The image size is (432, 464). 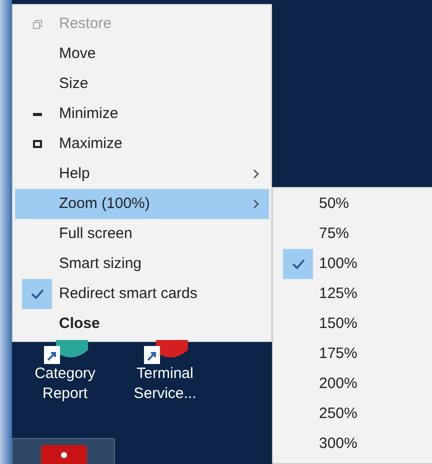 I want to click on restore-icon, so click(x=37, y=24).